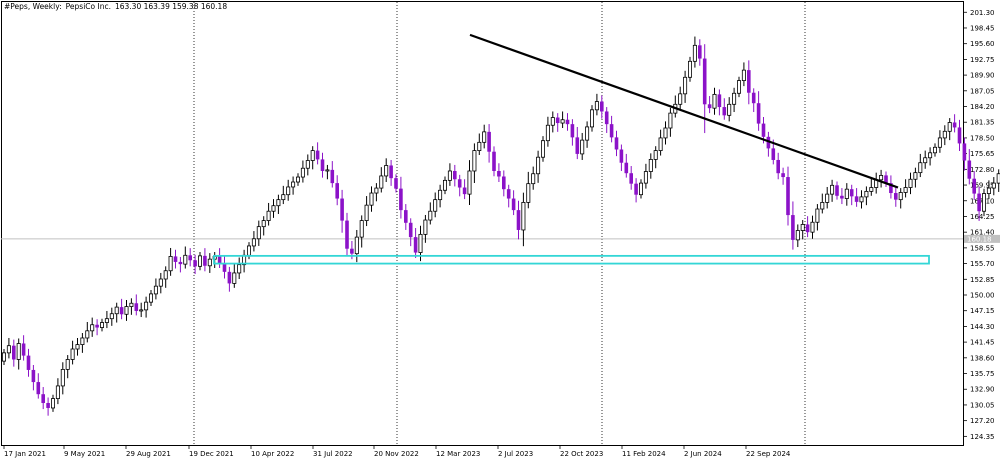 Image resolution: width=1000 pixels, height=459 pixels. Describe the element at coordinates (458, 454) in the screenshot. I see `x-tick-label: 12 Mar 2023` at that location.